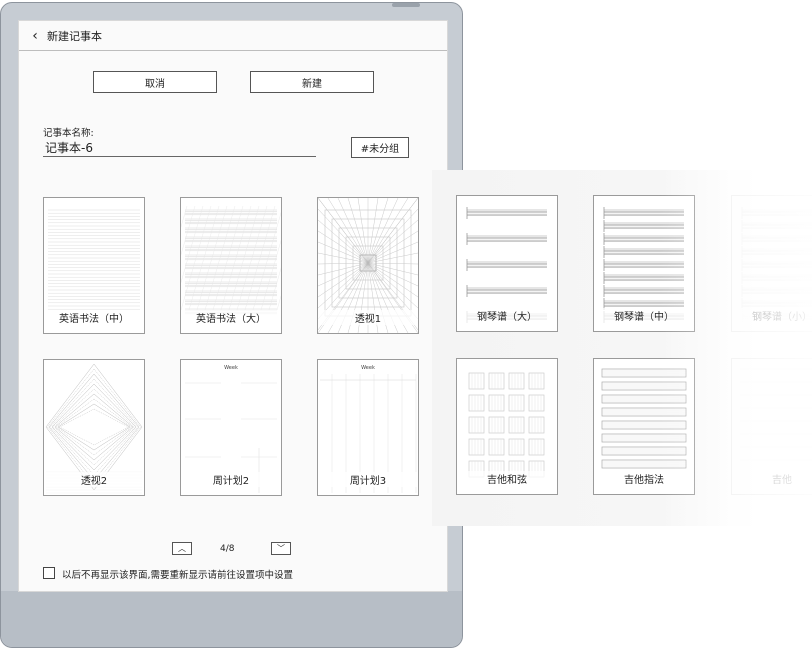 This screenshot has width=812, height=650. I want to click on notebook-name-label: 记事本名称:, so click(68, 133).